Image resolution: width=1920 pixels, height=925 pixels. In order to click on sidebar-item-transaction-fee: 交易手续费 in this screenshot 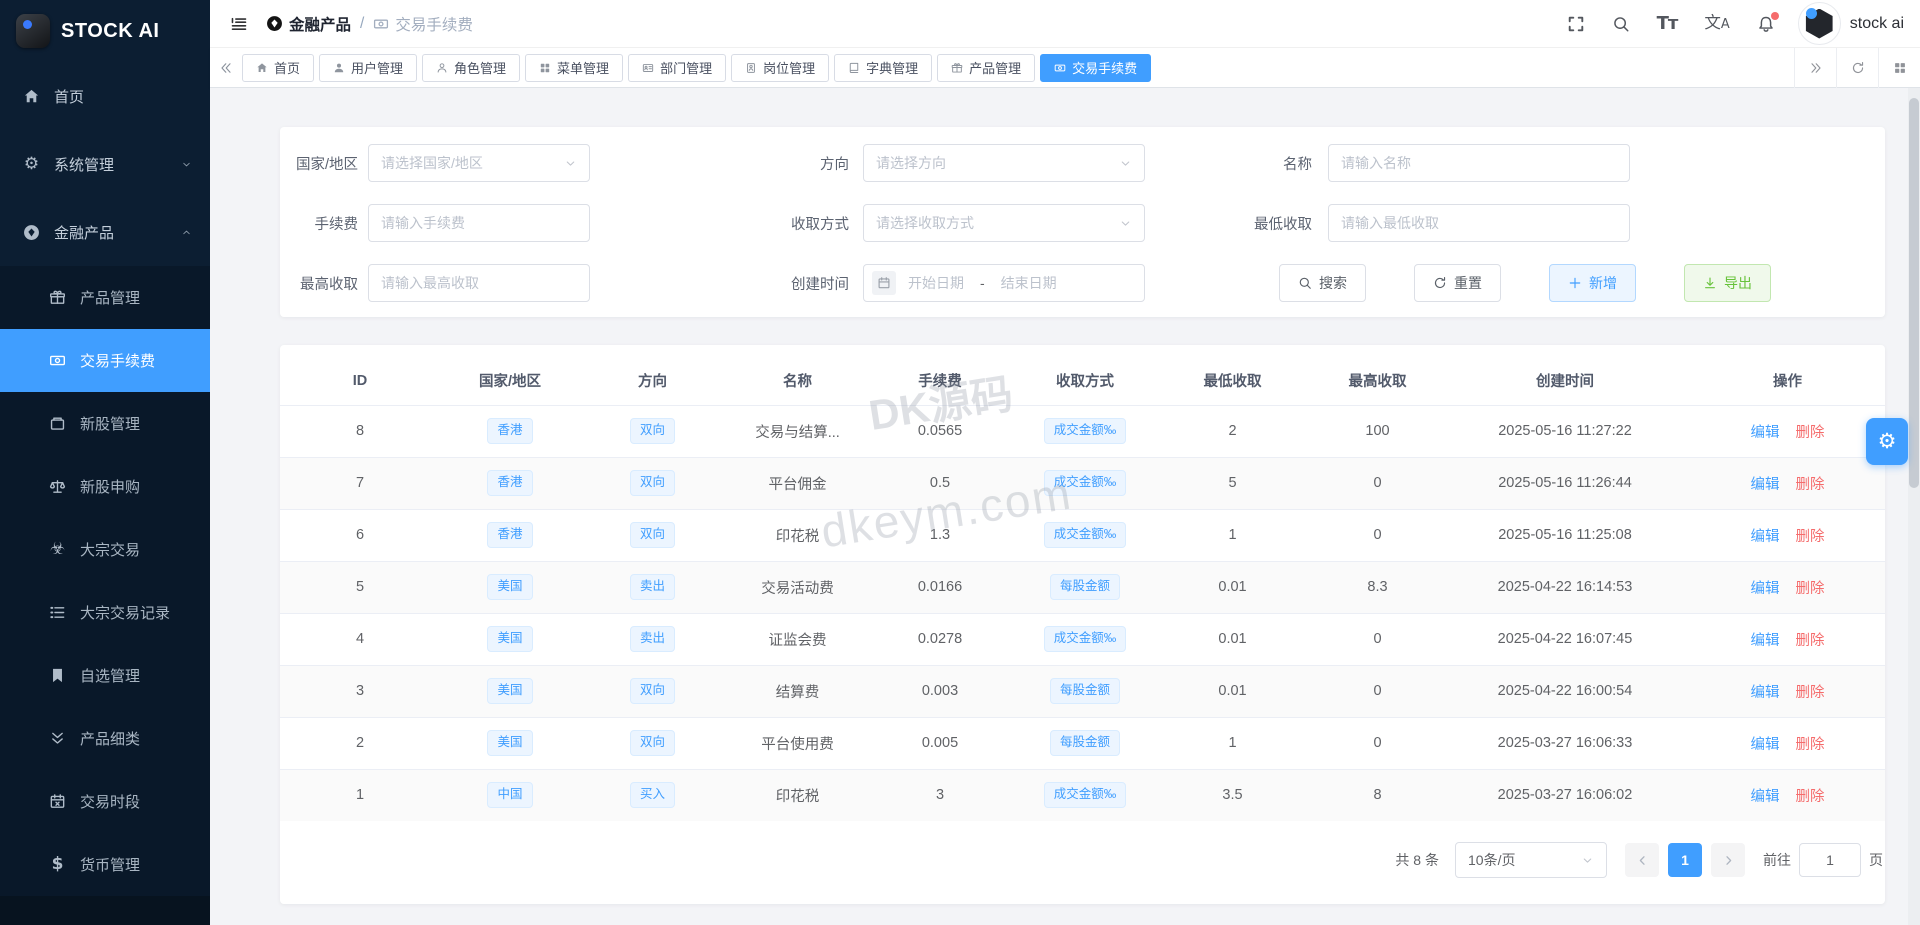, I will do `click(105, 360)`.